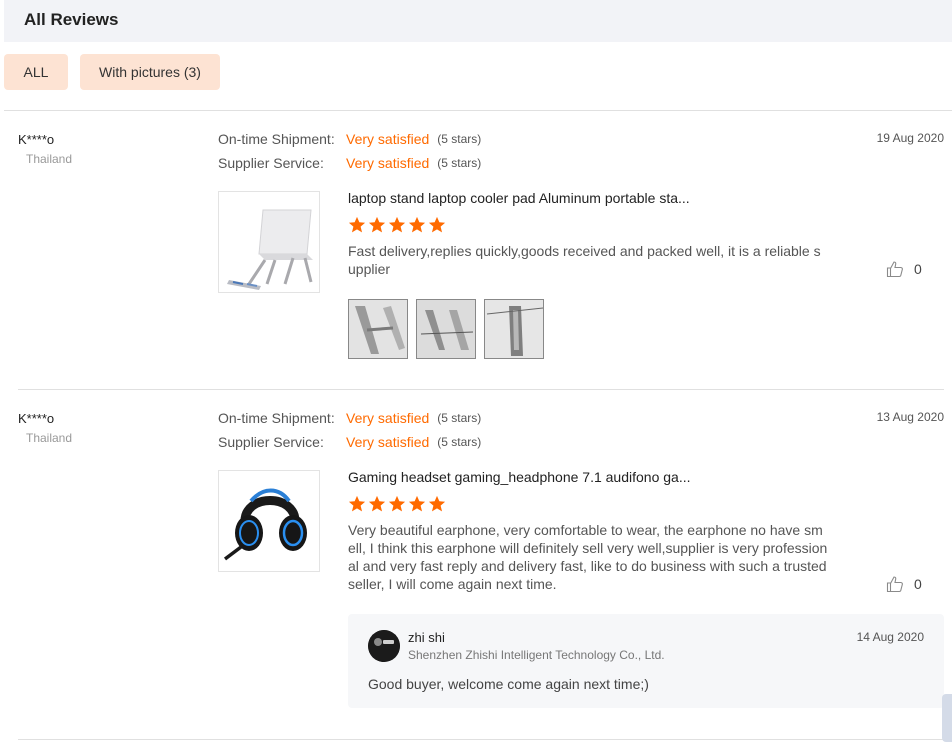 The height and width of the screenshot is (742, 952). Describe the element at coordinates (426, 637) in the screenshot. I see `reply-author-name: zhi shi` at that location.